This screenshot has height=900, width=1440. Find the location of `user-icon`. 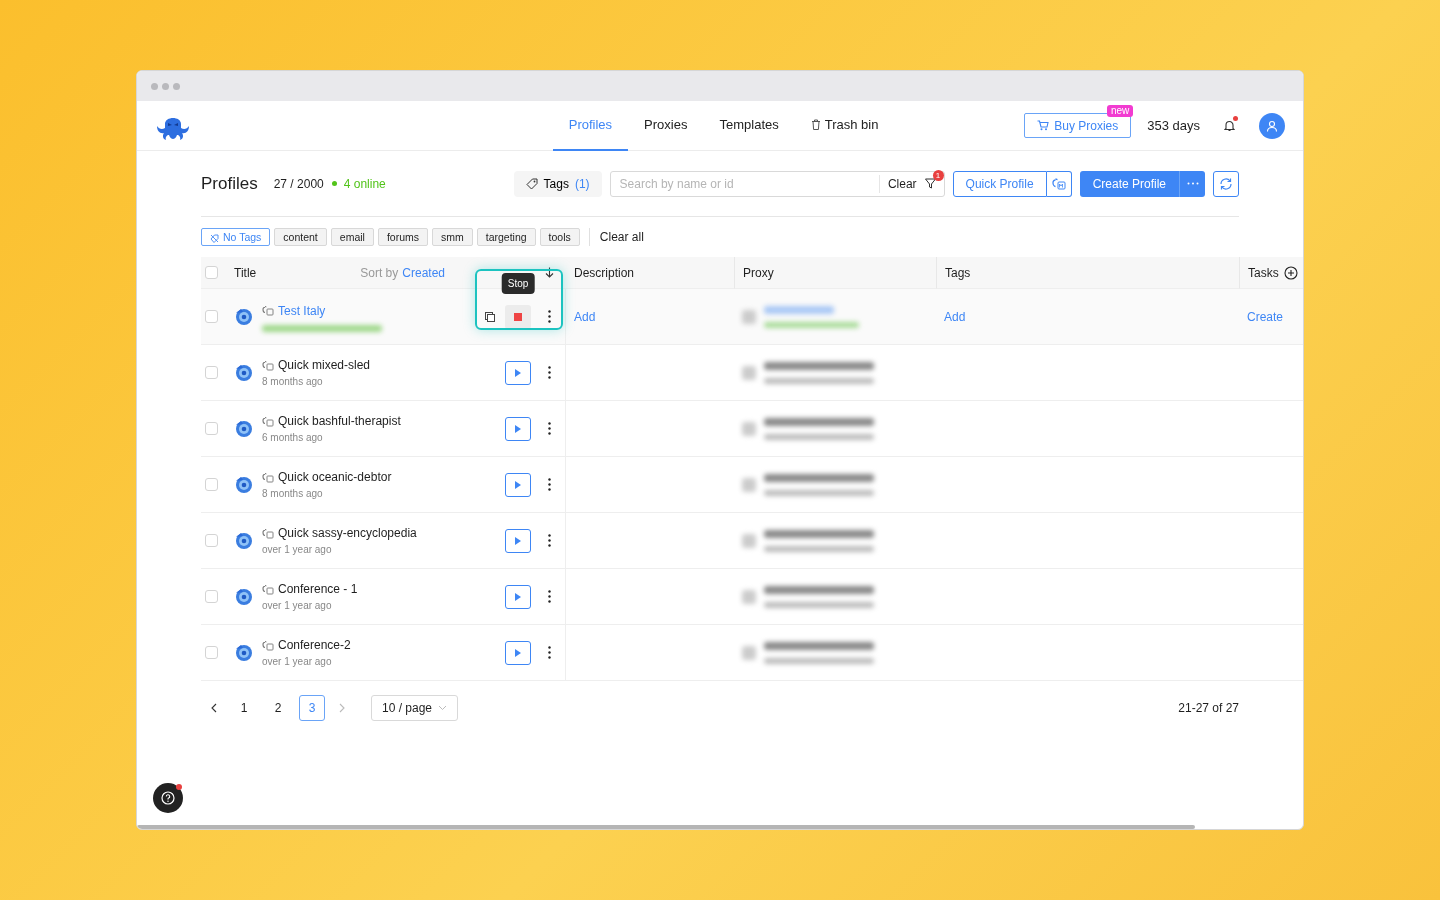

user-icon is located at coordinates (1272, 125).